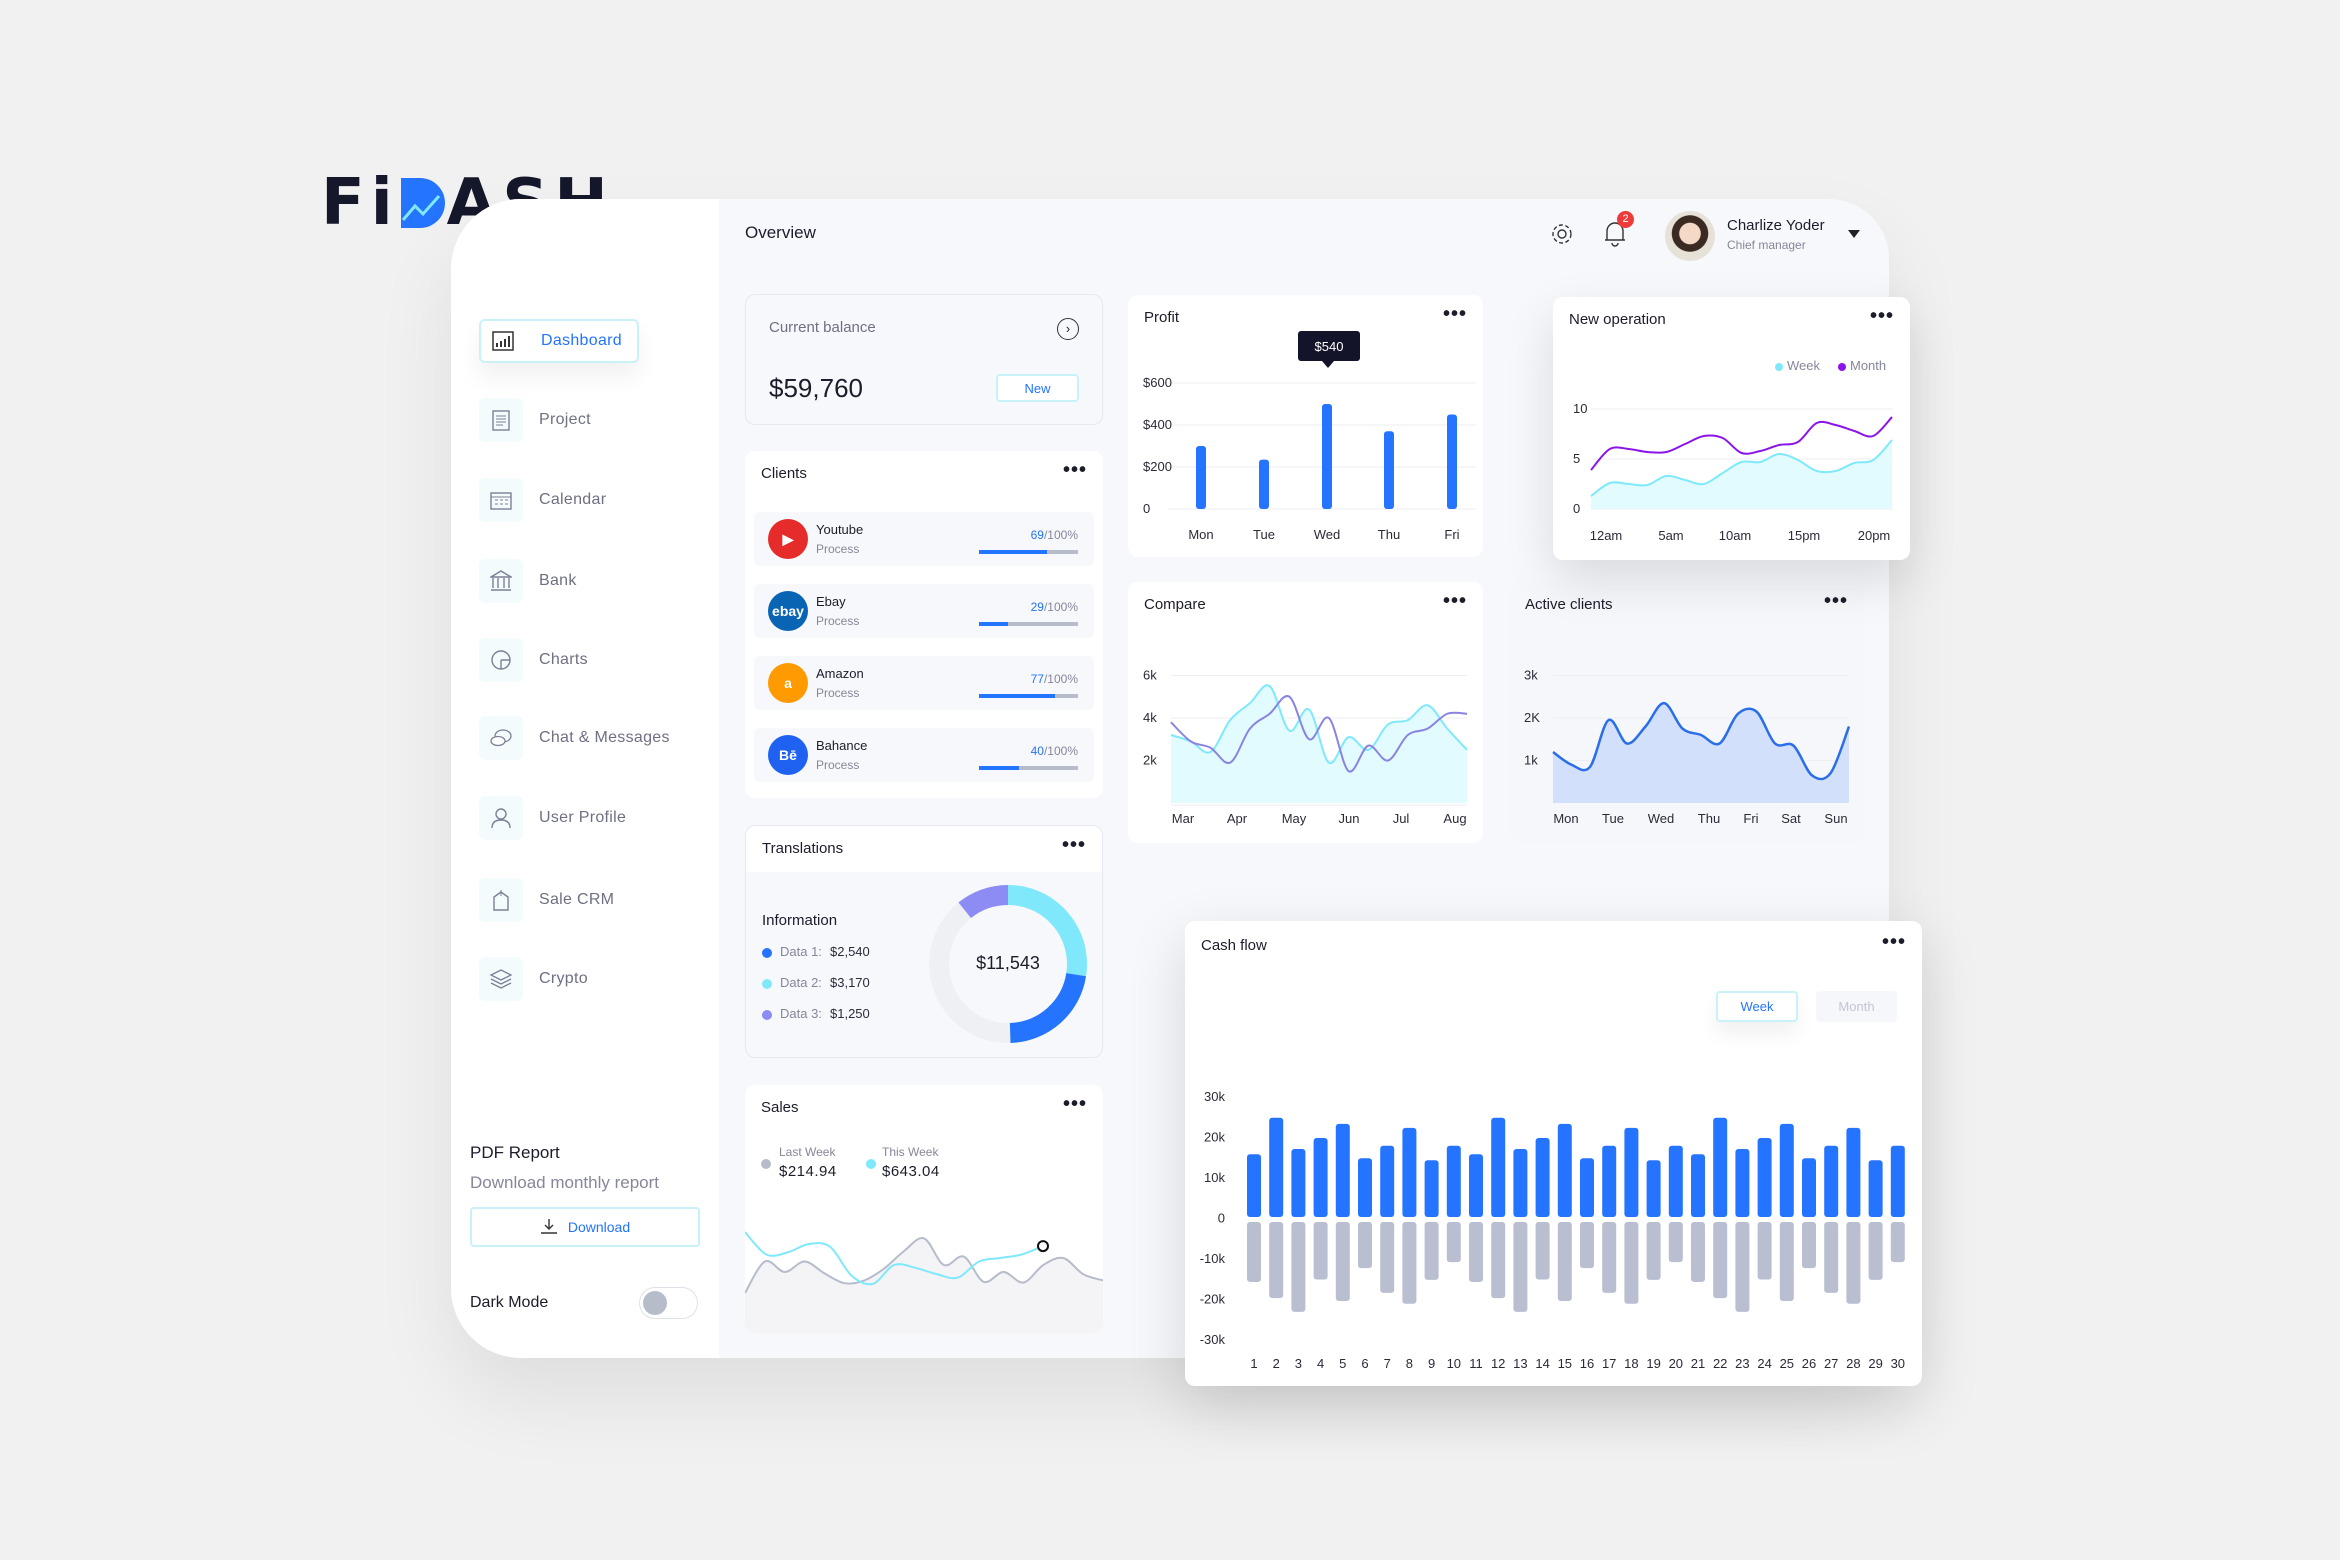  What do you see at coordinates (565, 419) in the screenshot?
I see `sidebar-item-label: Project` at bounding box center [565, 419].